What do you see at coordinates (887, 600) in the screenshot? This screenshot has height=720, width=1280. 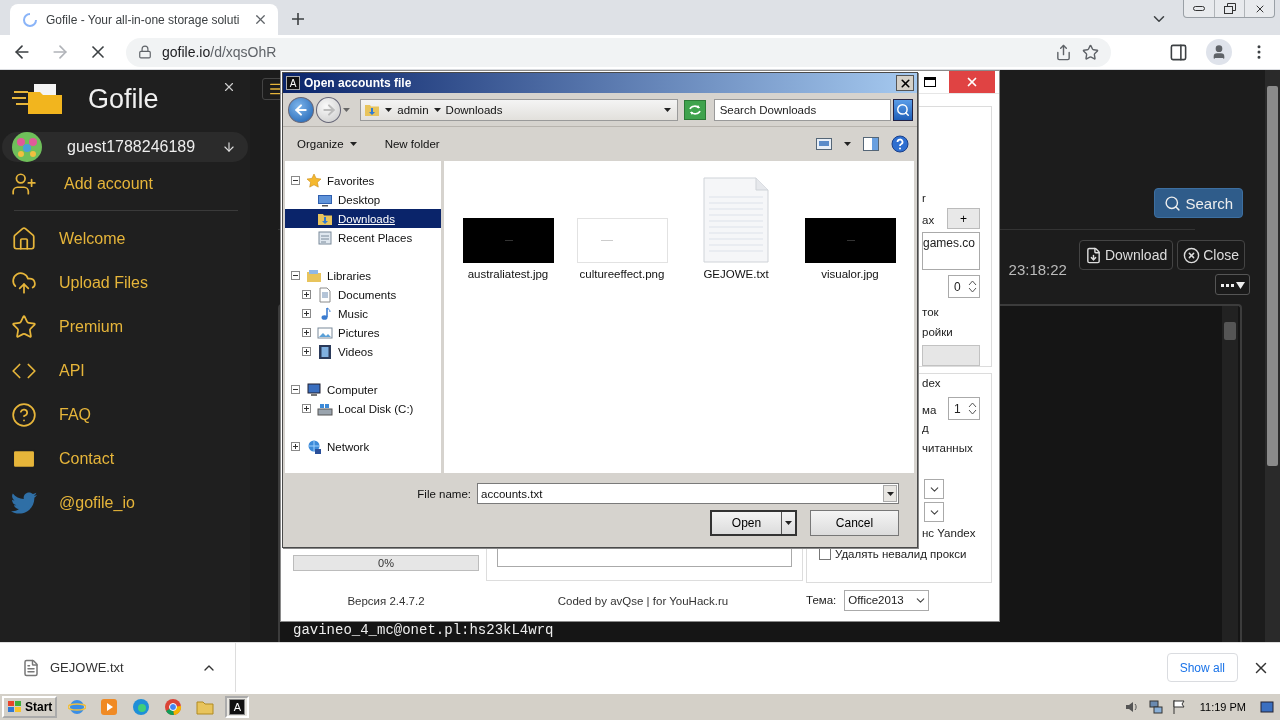 I see `theme-dropdown: Office2013` at bounding box center [887, 600].